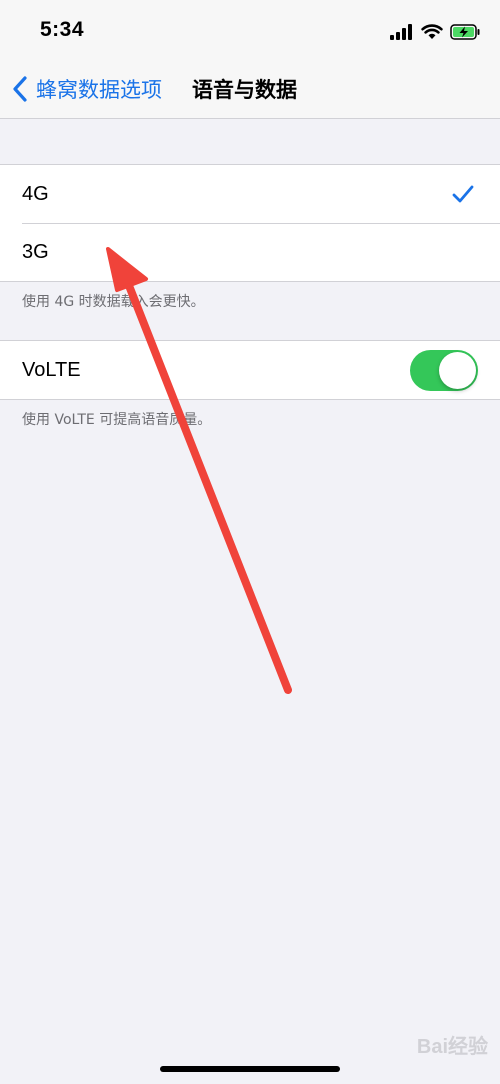 The width and height of the screenshot is (500, 1084). Describe the element at coordinates (250, 252) in the screenshot. I see `network-option-3g: 3G` at that location.